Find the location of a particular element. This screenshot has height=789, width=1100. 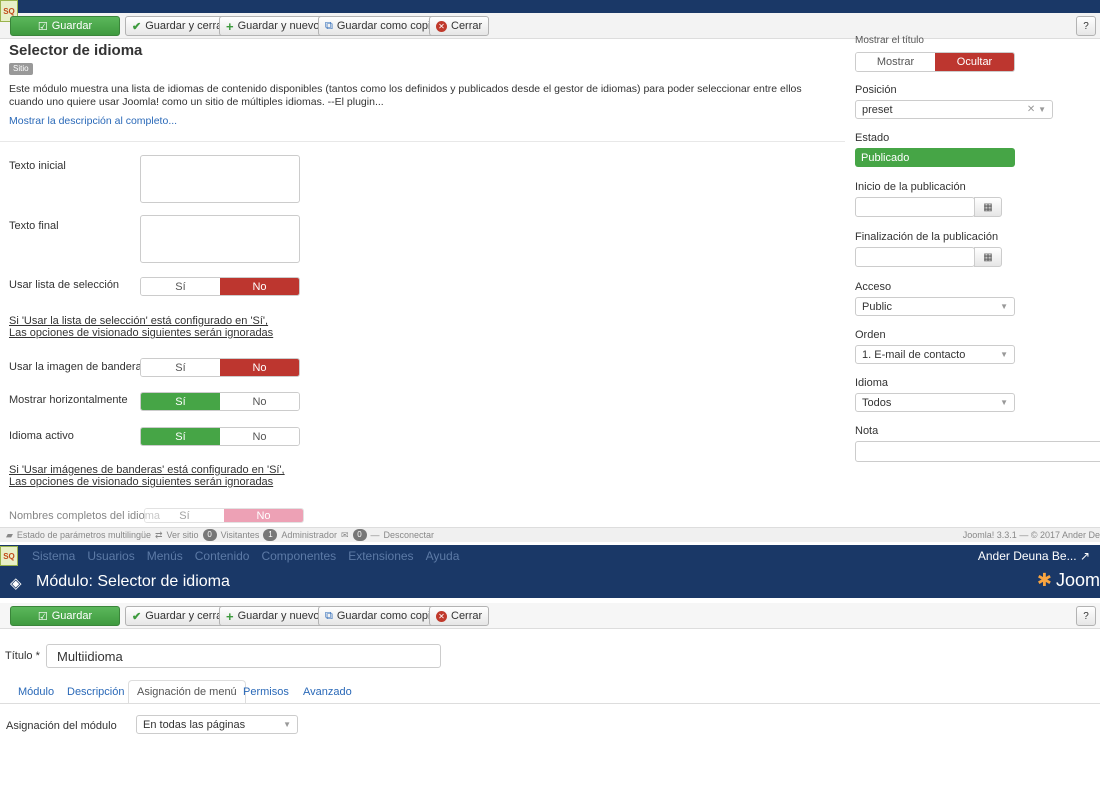

menu-extensiones: Extensiones is located at coordinates (380, 556).